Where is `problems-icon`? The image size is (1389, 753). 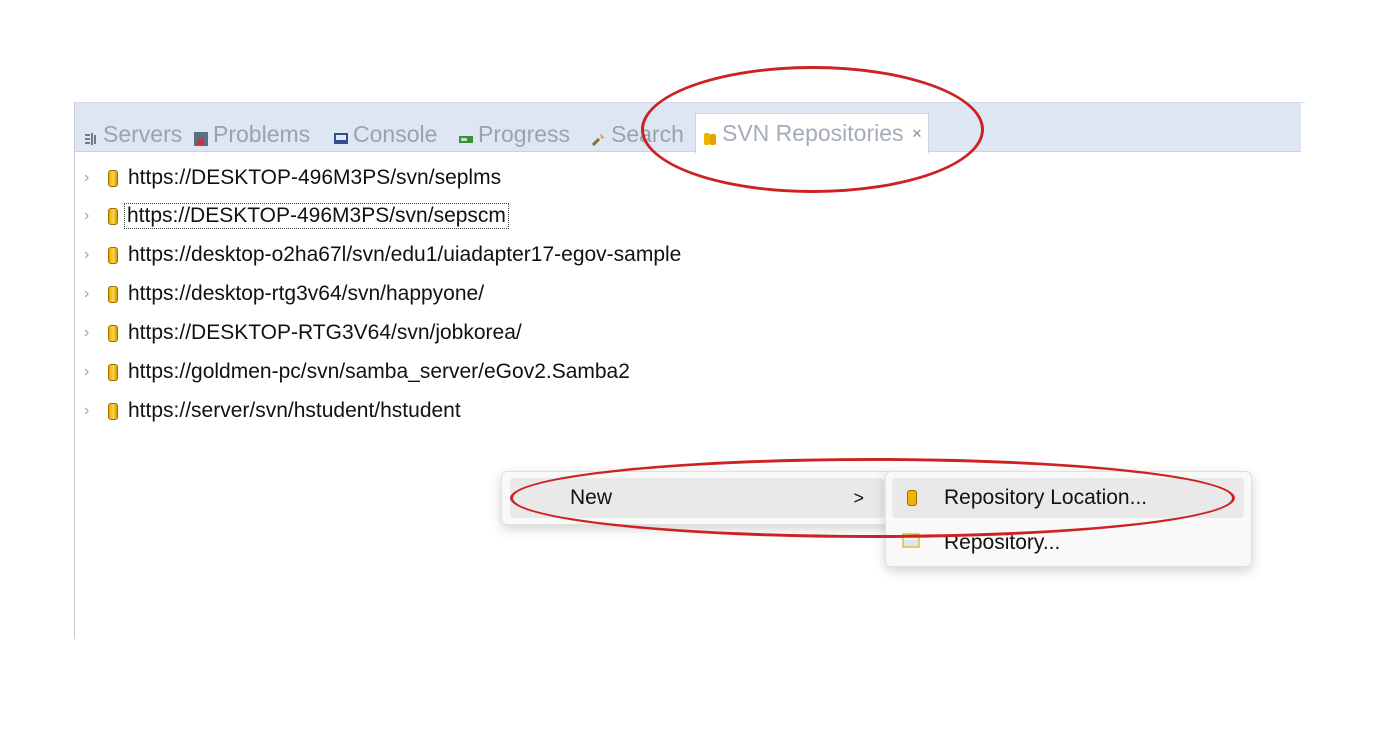
problems-icon is located at coordinates (201, 136).